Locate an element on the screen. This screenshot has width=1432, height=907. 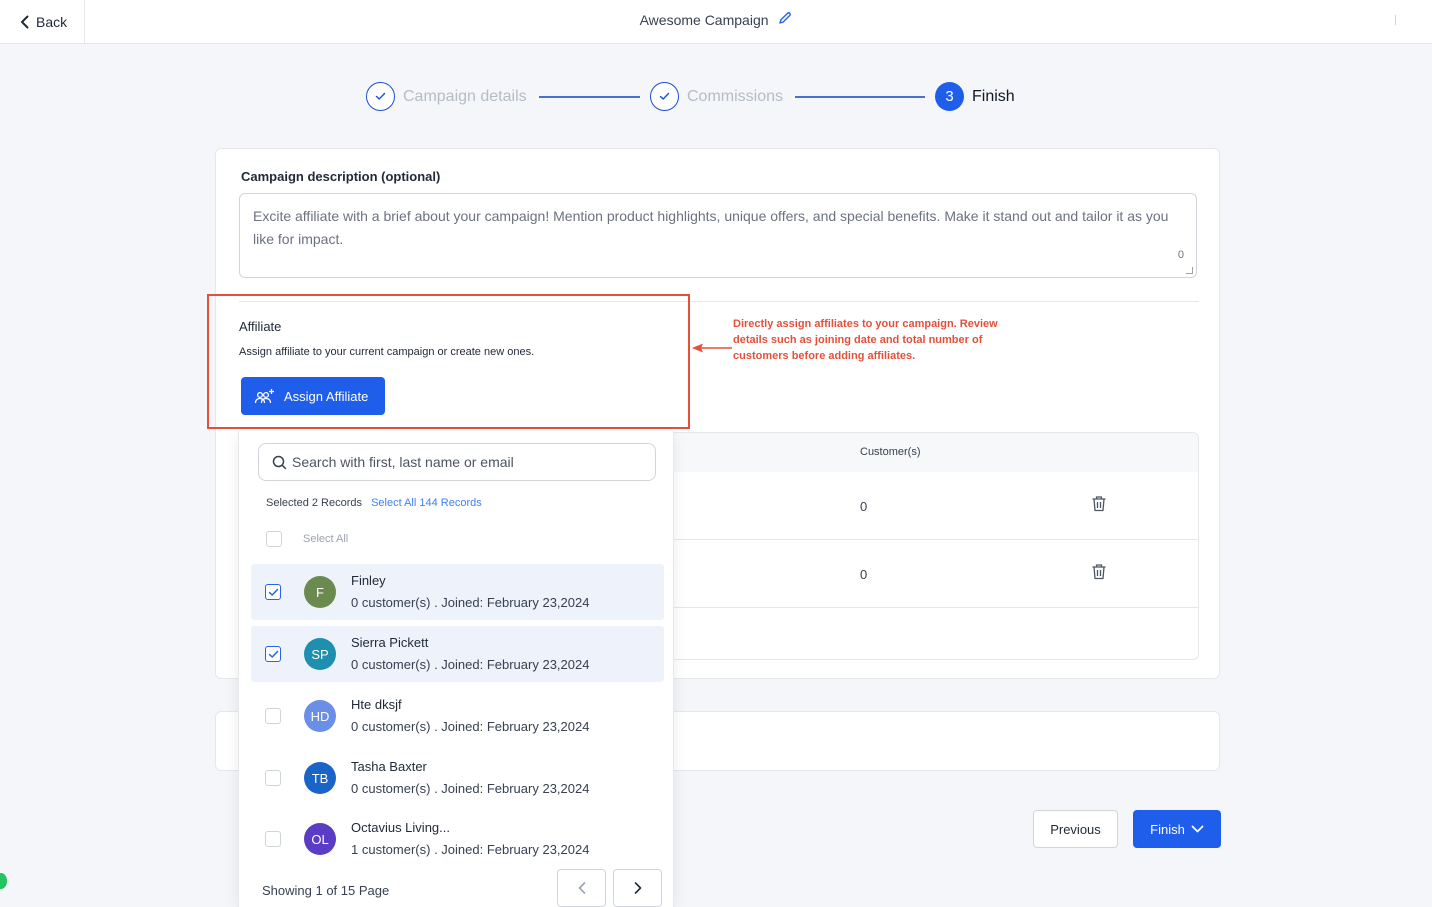
avatar: HD is located at coordinates (320, 716).